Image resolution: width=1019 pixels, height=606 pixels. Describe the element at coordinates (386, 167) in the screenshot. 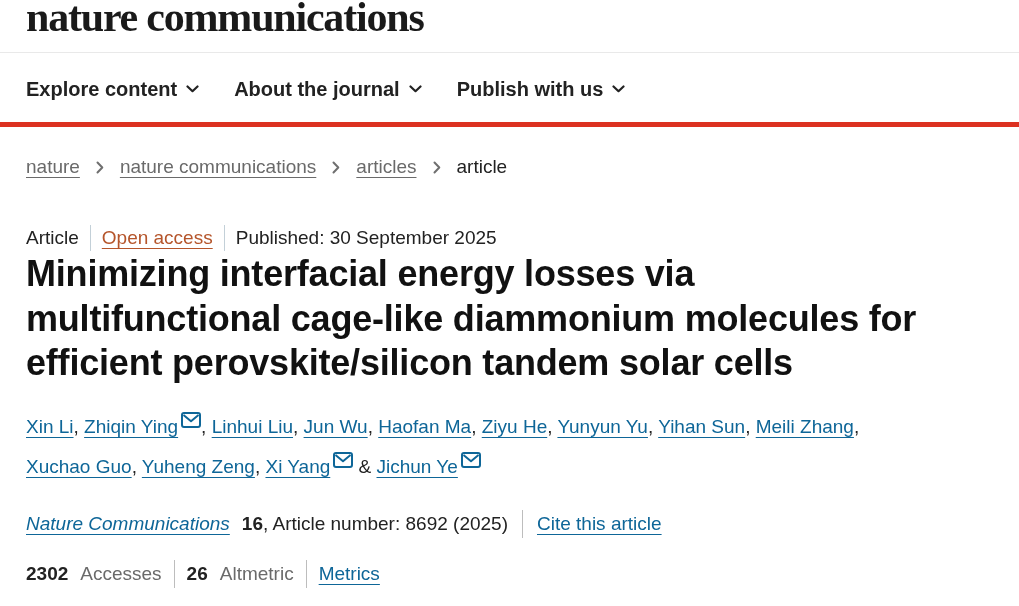

I see `breadcrumb-link: articles` at that location.